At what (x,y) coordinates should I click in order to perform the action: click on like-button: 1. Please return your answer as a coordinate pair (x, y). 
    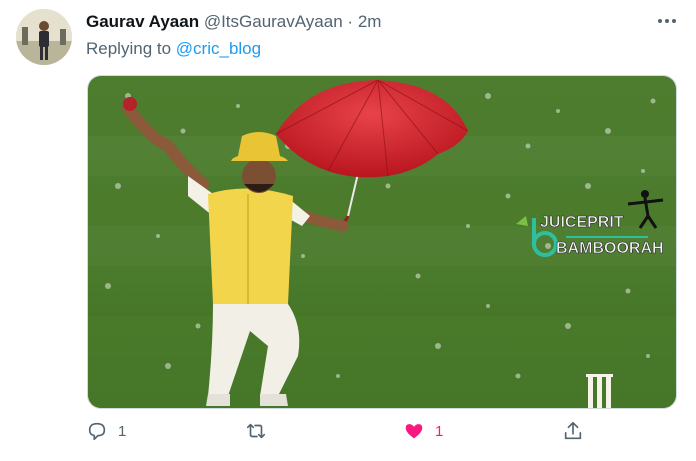
    Looking at the image, I should click on (423, 431).